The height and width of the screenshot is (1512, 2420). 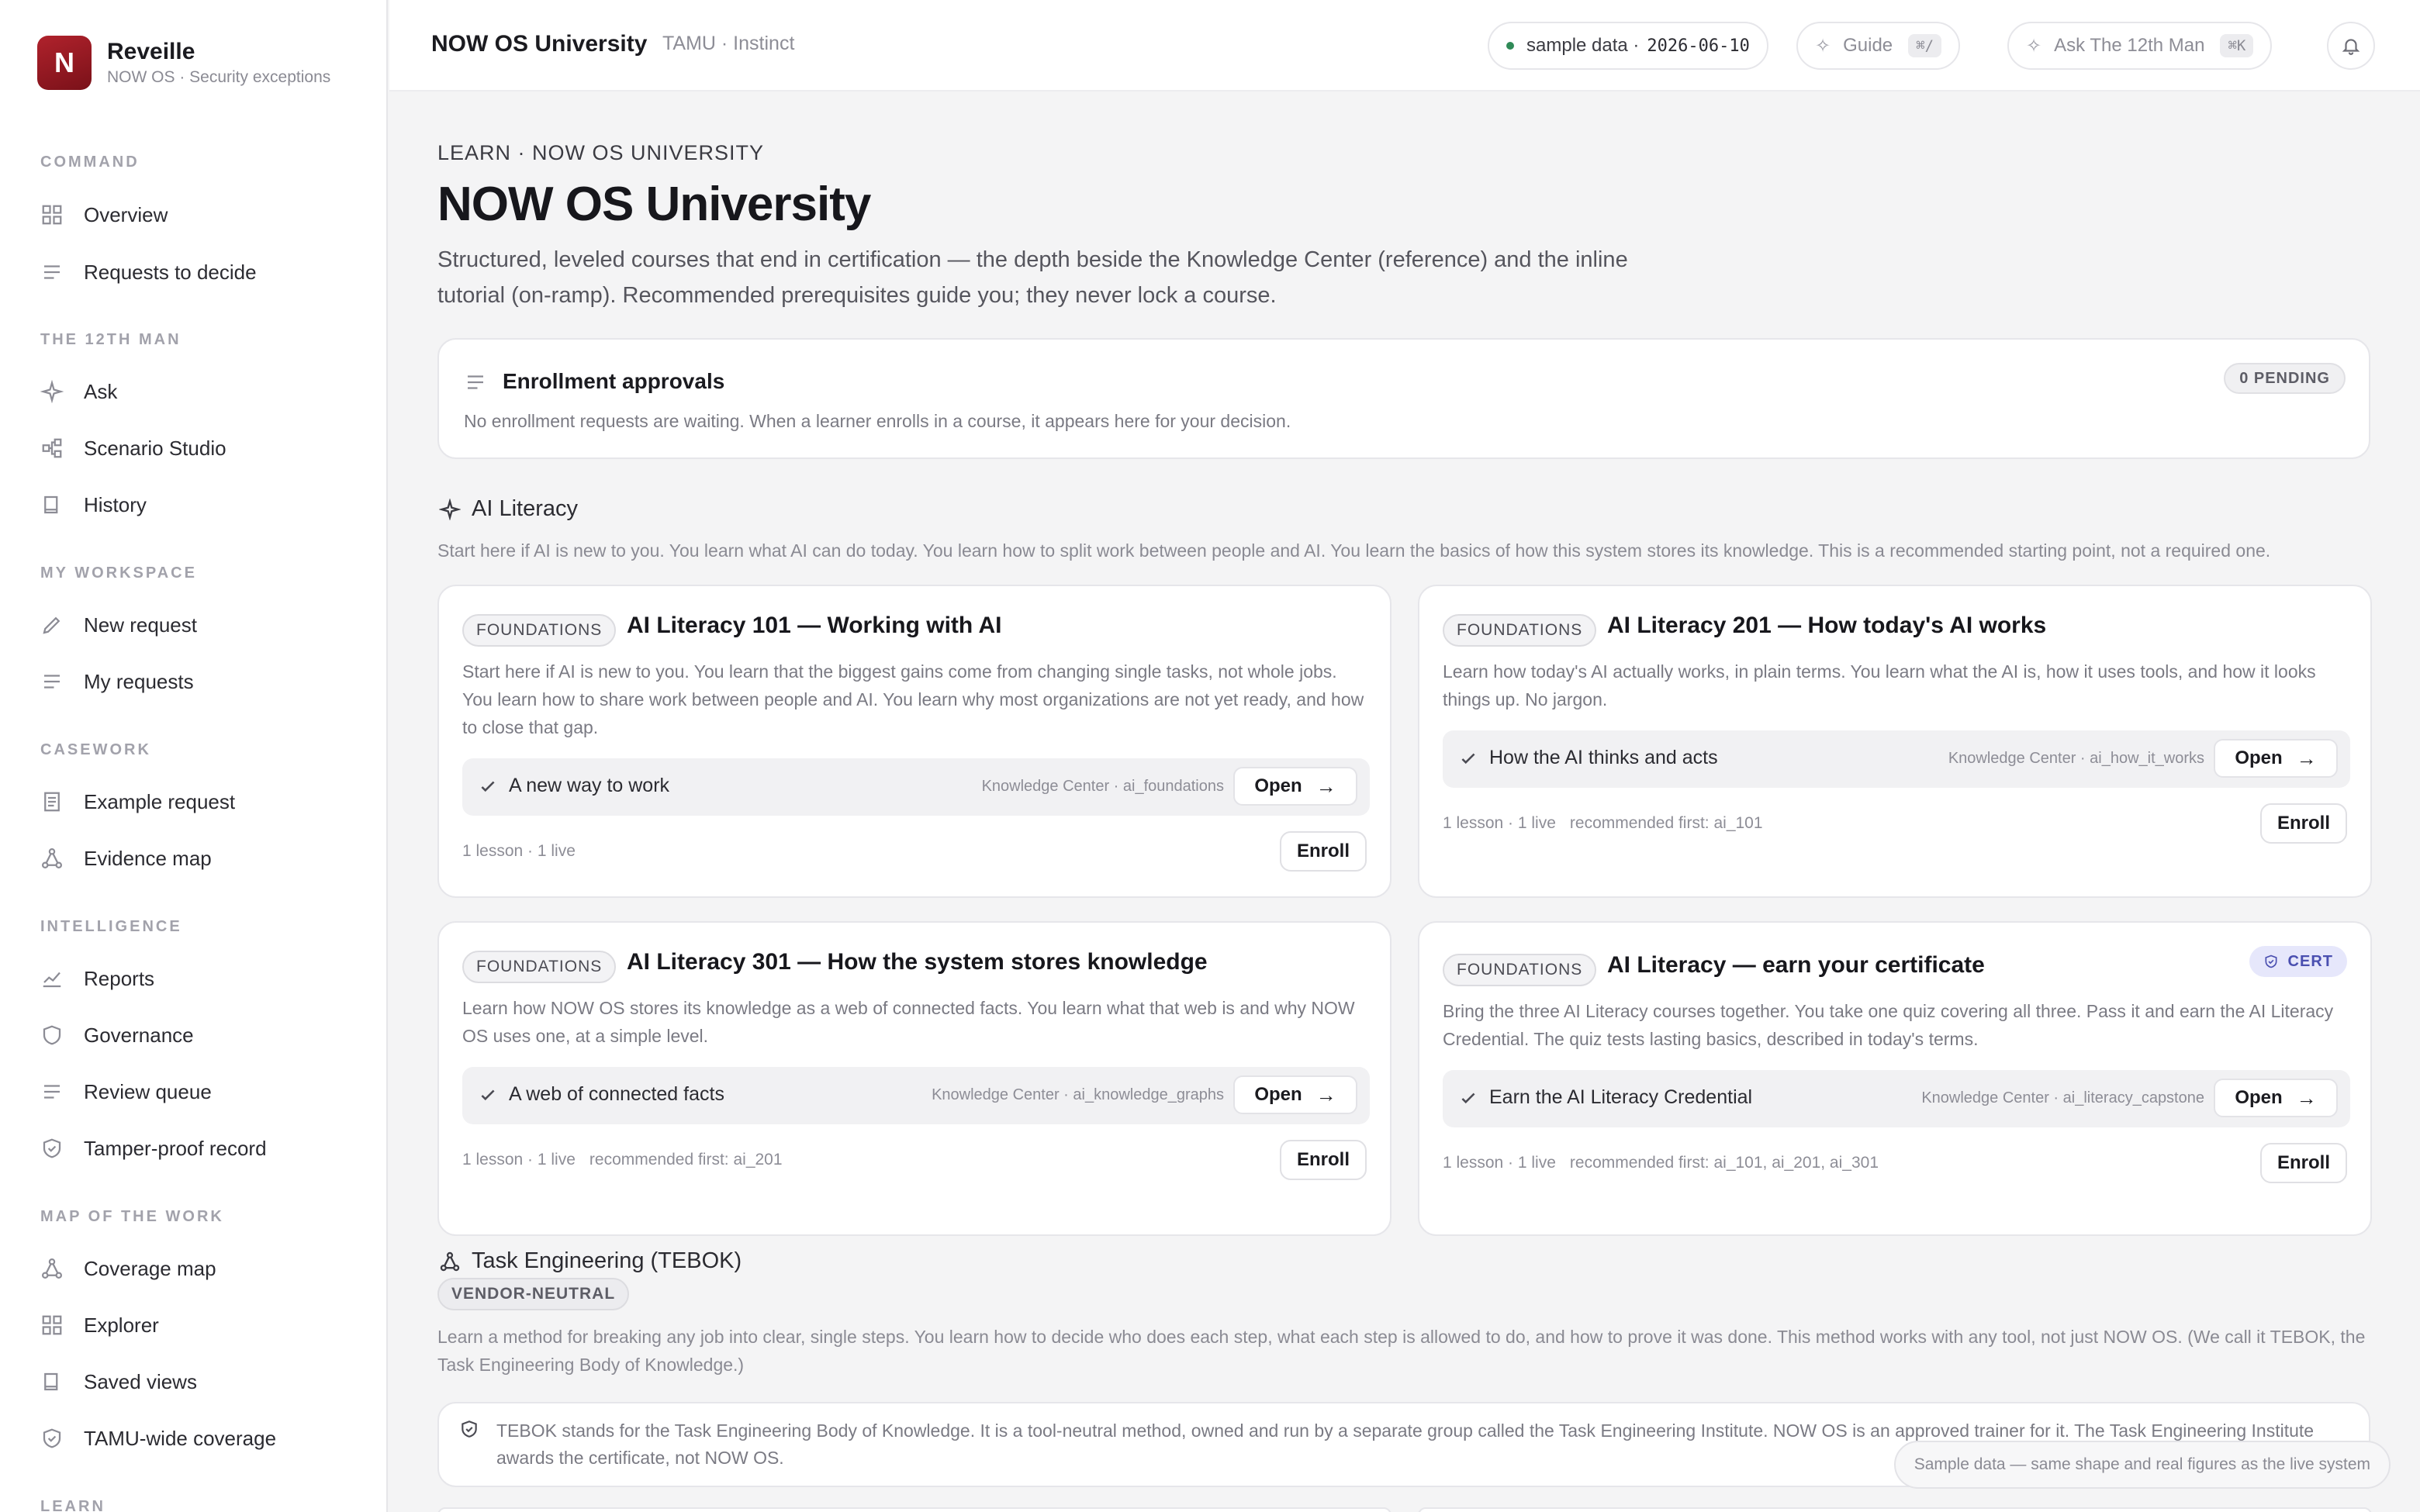 What do you see at coordinates (119, 978) in the screenshot?
I see `sidebar-item-label: Reports` at bounding box center [119, 978].